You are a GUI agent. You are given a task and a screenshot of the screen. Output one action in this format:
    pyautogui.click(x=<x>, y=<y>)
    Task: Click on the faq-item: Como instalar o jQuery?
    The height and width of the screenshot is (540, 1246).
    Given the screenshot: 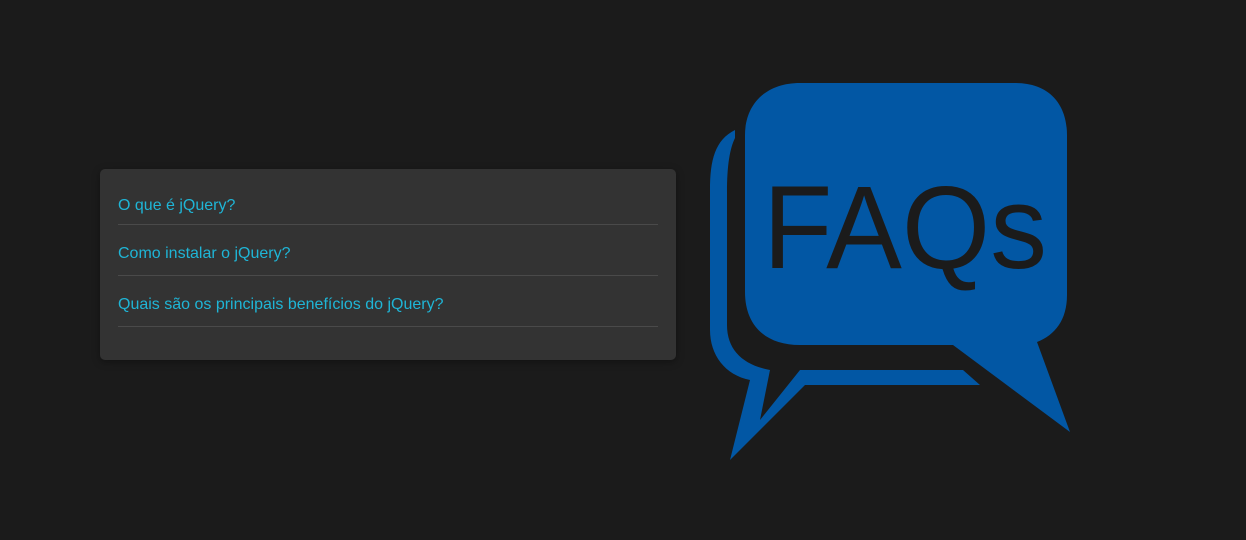 What is the action you would take?
    pyautogui.click(x=388, y=250)
    